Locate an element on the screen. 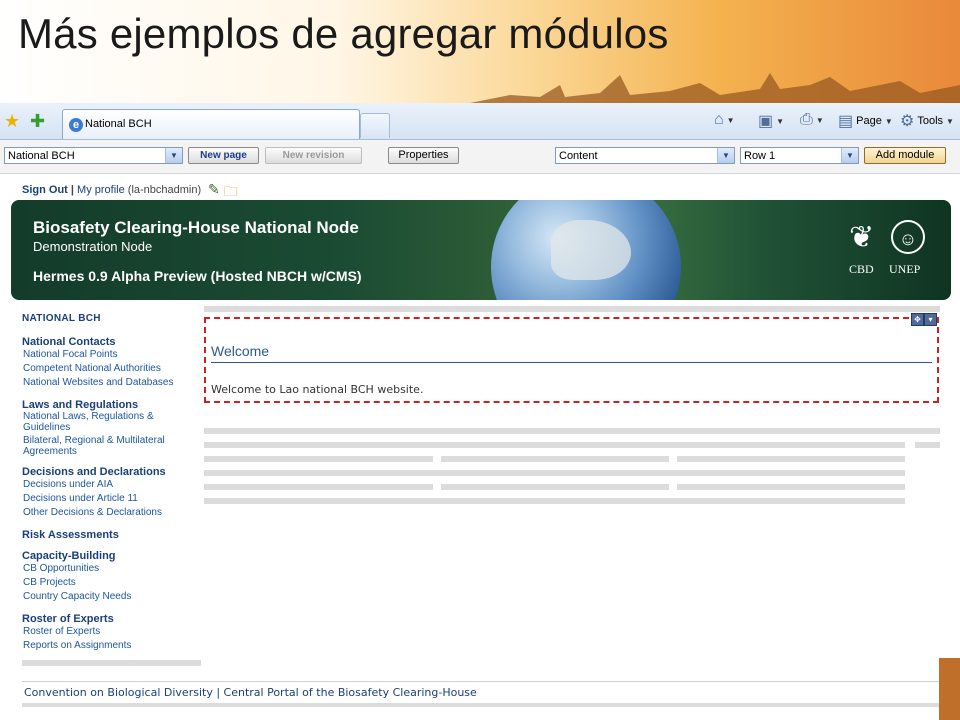 This screenshot has height=720, width=960. new-tab-button is located at coordinates (375, 125).